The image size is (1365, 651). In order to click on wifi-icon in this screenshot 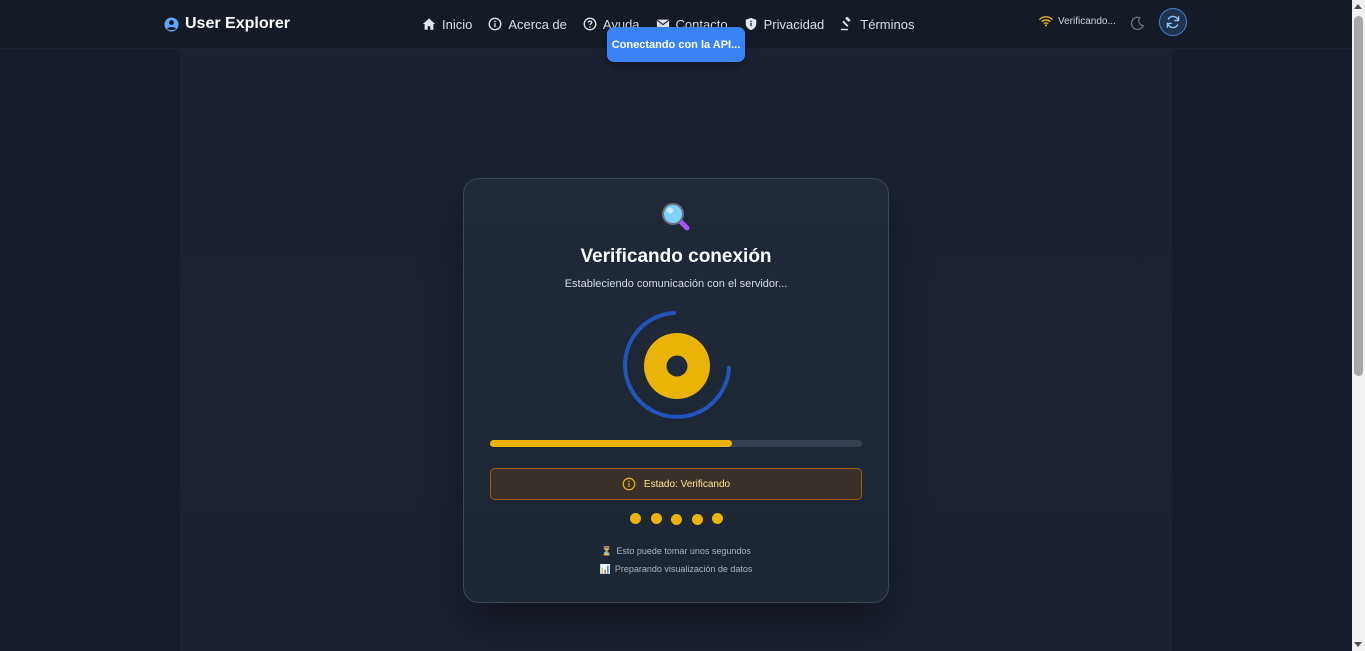, I will do `click(1046, 21)`.